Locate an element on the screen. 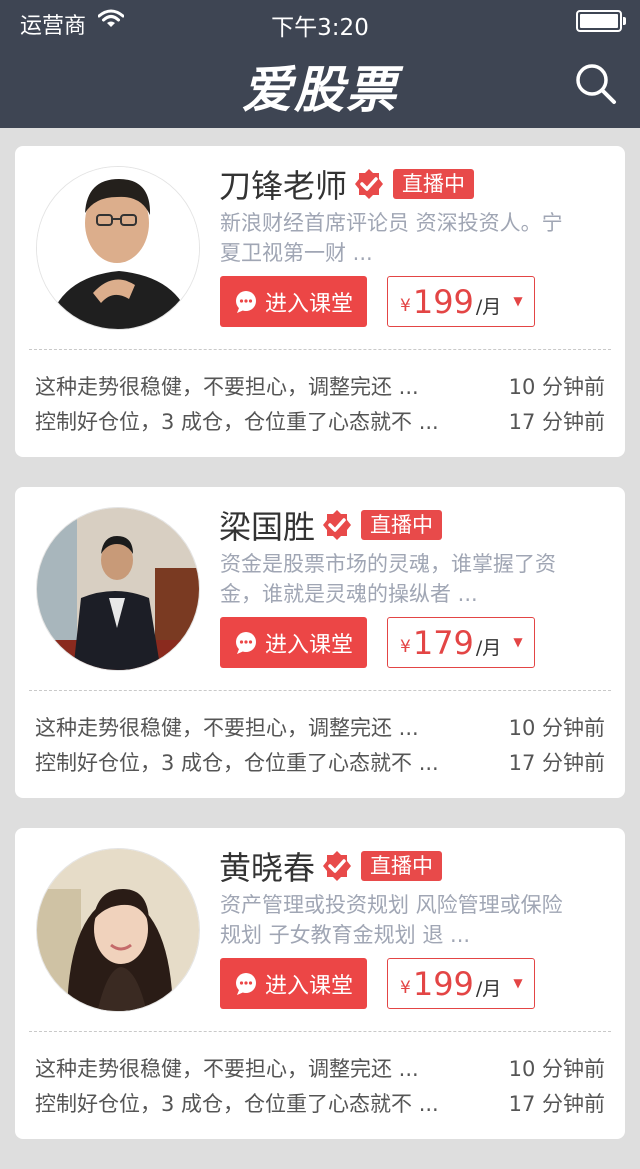 The height and width of the screenshot is (1169, 640). nav-bar: 爱股票 is located at coordinates (320, 85).